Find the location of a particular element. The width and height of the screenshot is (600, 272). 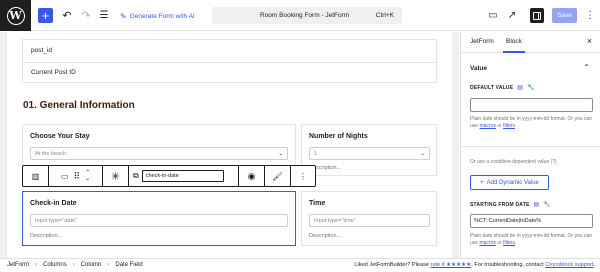

add-dynamic-label: Add Dynamic Value is located at coordinates (512, 182).